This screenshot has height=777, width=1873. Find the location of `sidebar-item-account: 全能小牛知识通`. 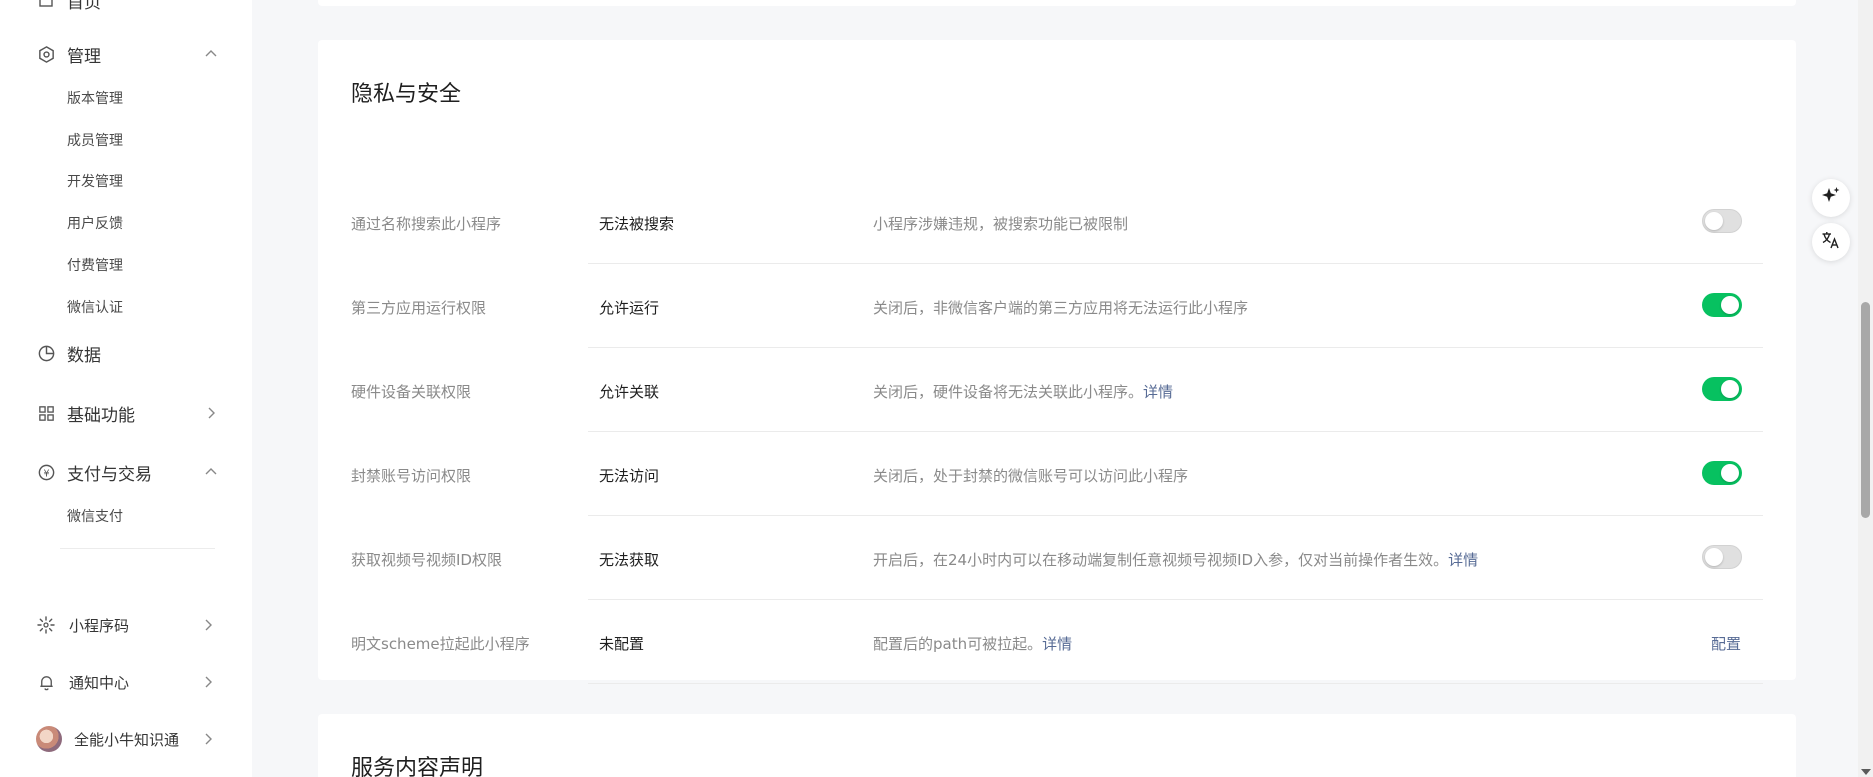

sidebar-item-account: 全能小牛知识通 is located at coordinates (126, 739).